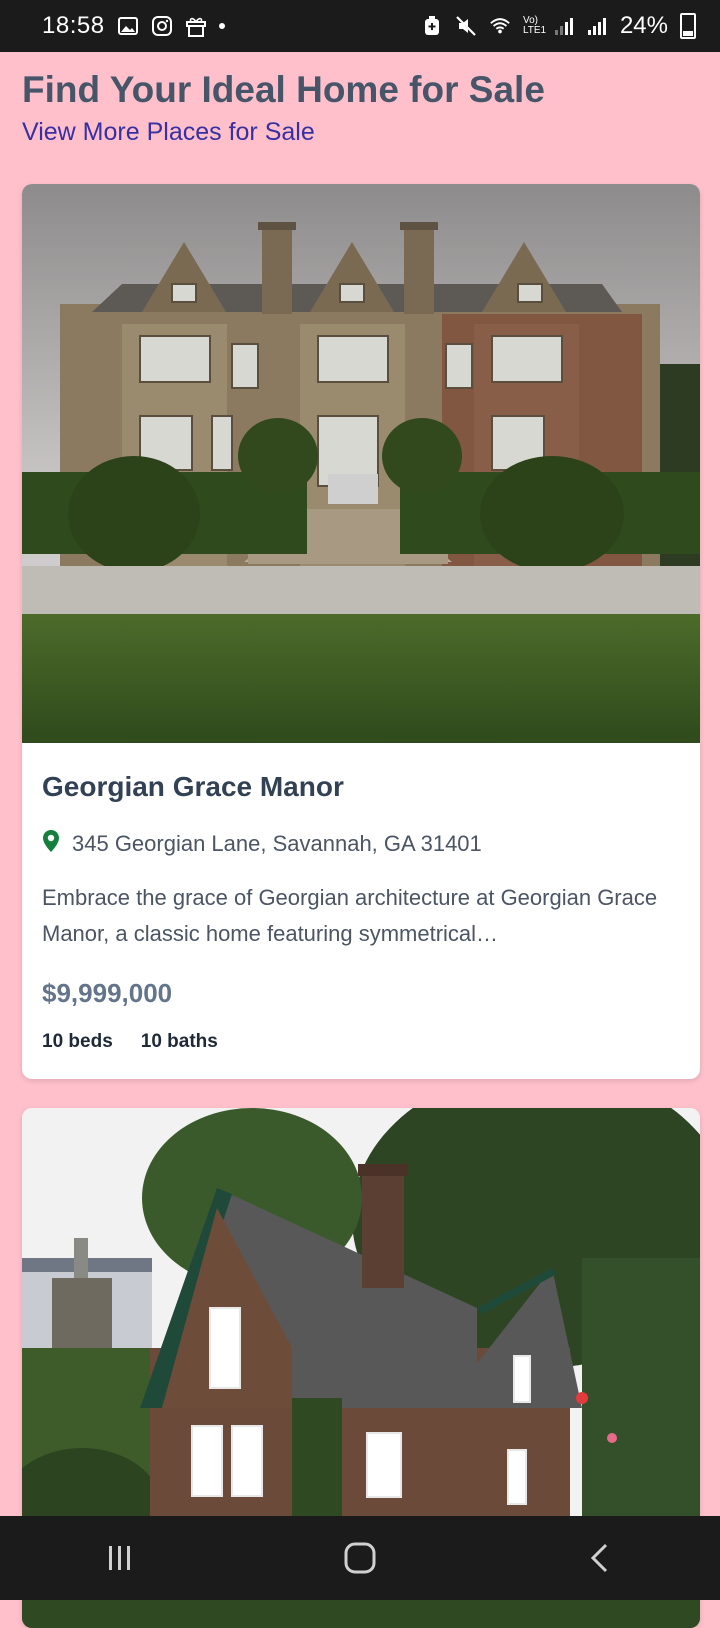 The width and height of the screenshot is (720, 1628). What do you see at coordinates (643, 25) in the screenshot?
I see `battery-percent: 24%` at bounding box center [643, 25].